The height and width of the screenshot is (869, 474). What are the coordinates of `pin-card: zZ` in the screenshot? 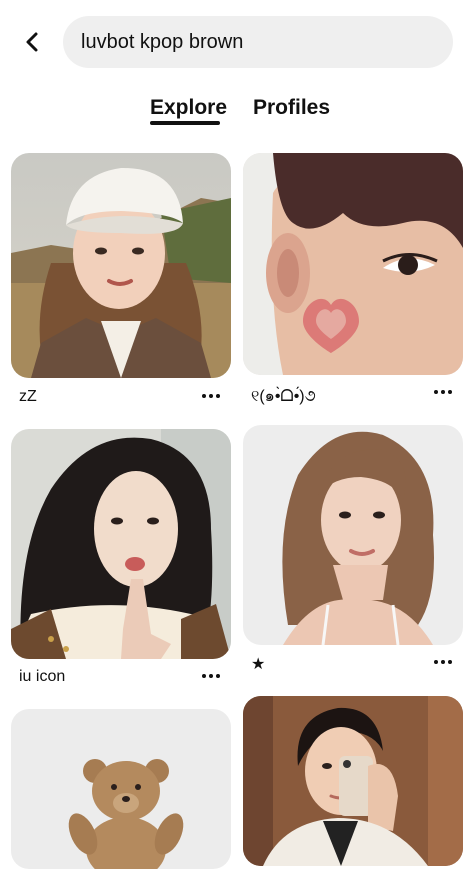 It's located at (121, 283).